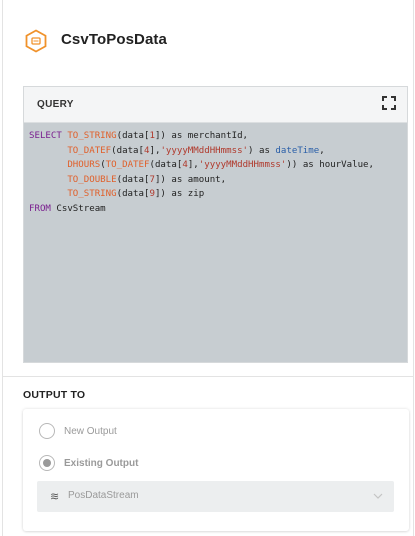  I want to click on code-line: SELECT TO_STRING(data[1]) as merchantId,, so click(138, 136).